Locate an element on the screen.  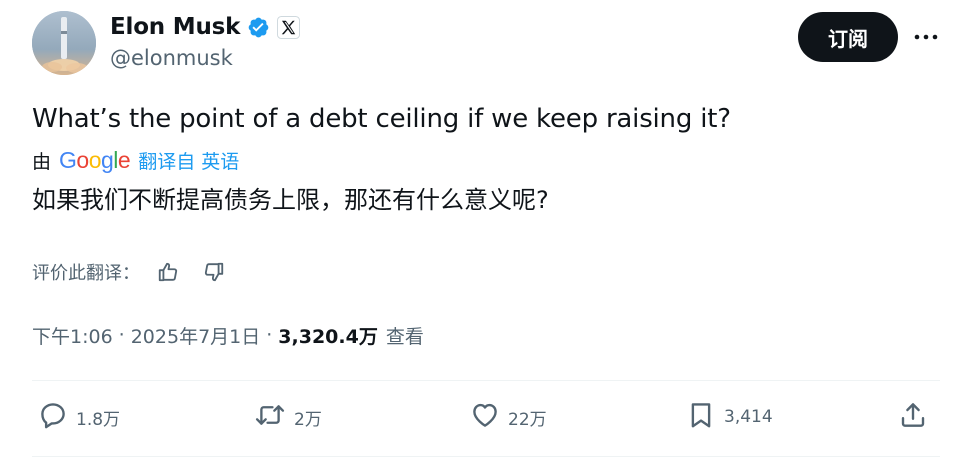
bookmark-button: 3,414 is located at coordinates (729, 417).